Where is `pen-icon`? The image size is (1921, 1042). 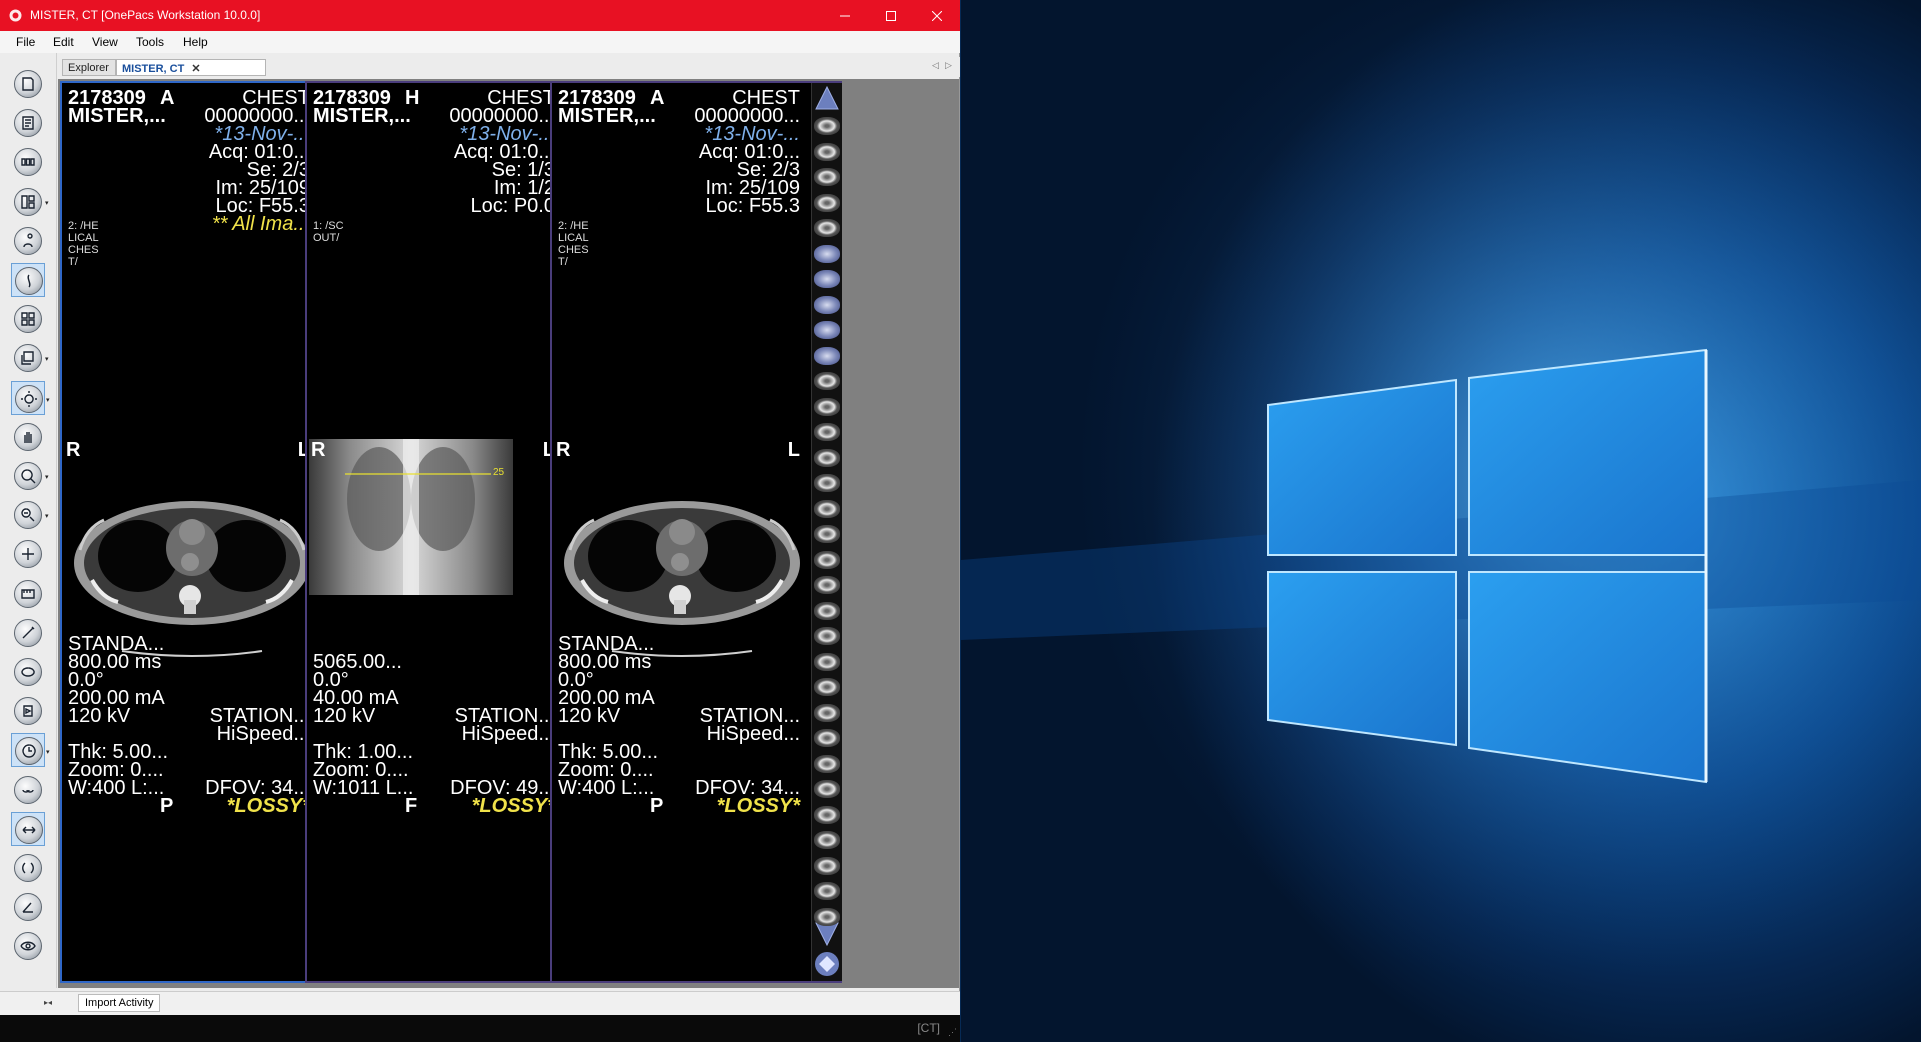 pen-icon is located at coordinates (28, 632).